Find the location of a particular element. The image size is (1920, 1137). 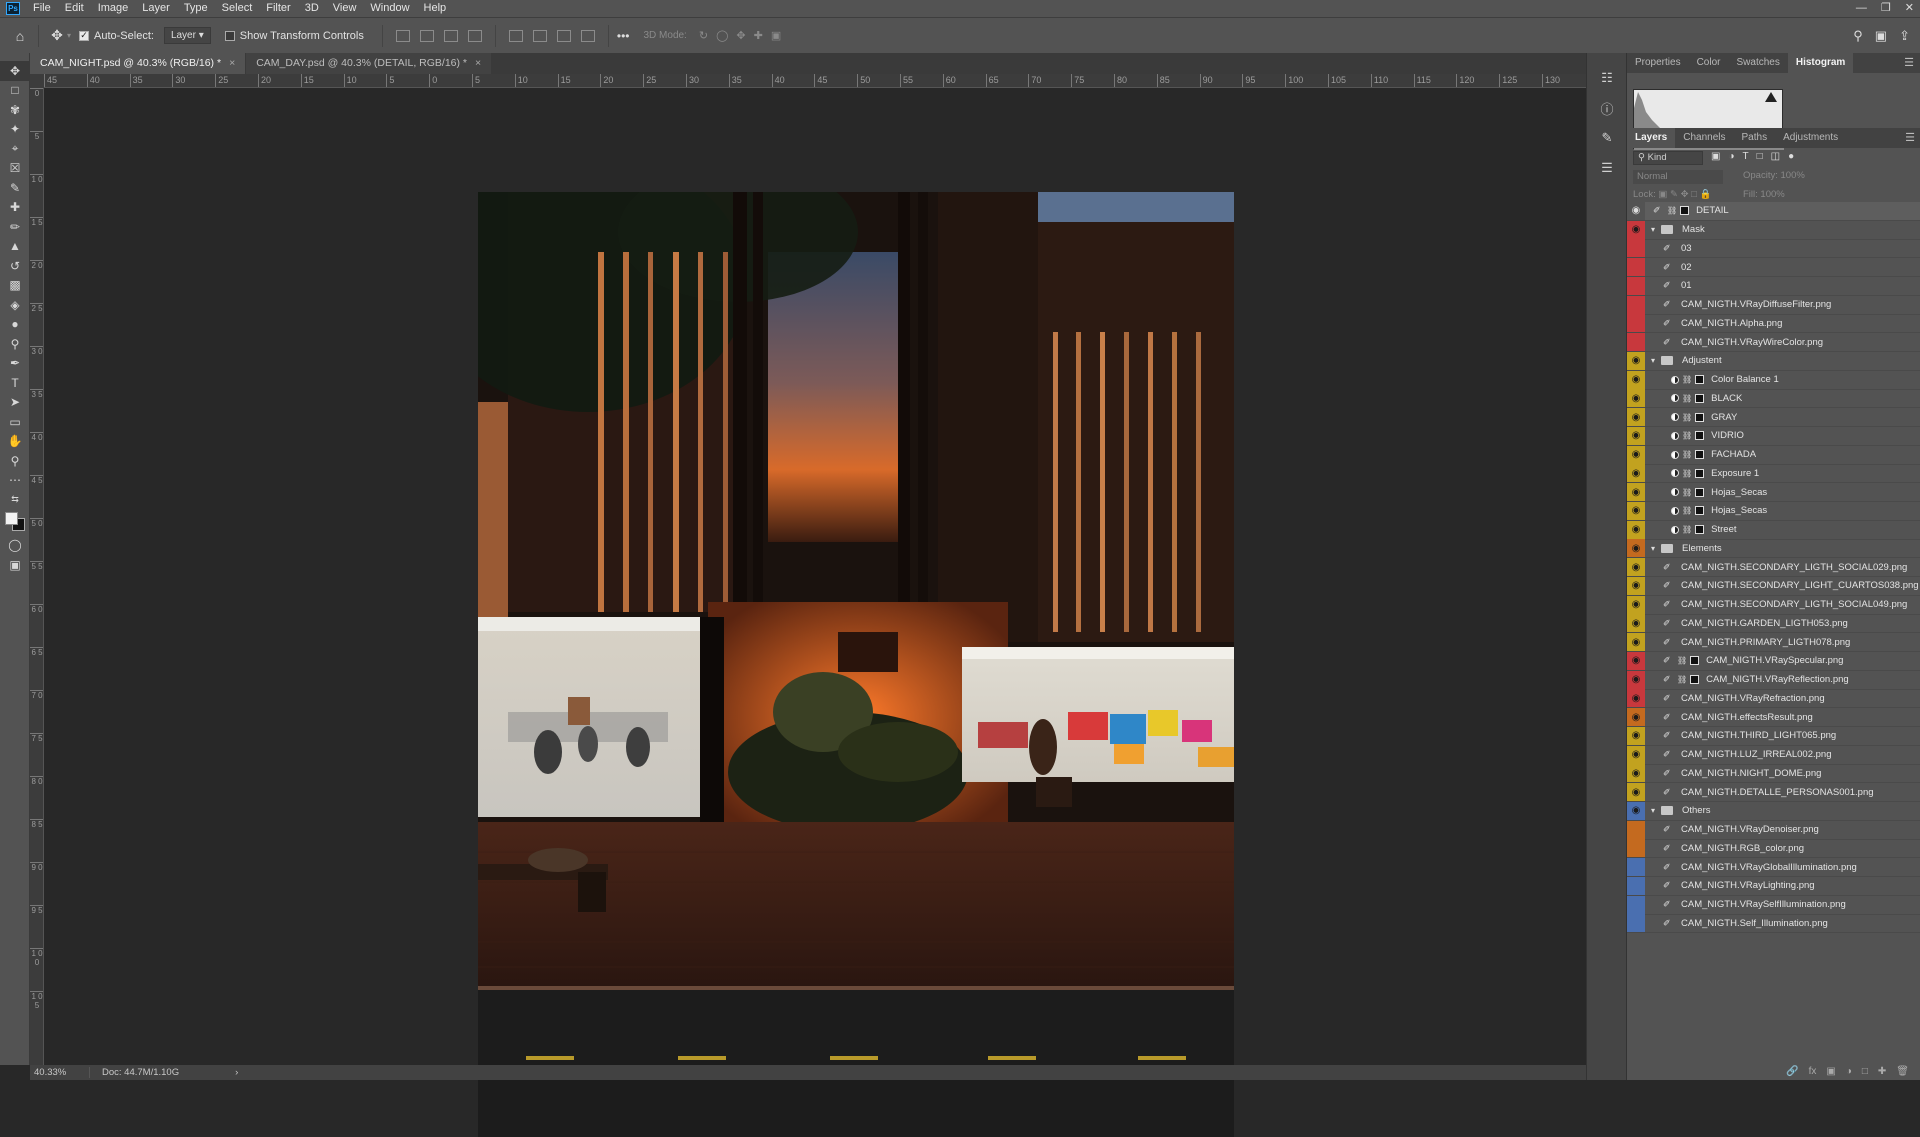

menu-filter: Filter is located at coordinates (278, 8).